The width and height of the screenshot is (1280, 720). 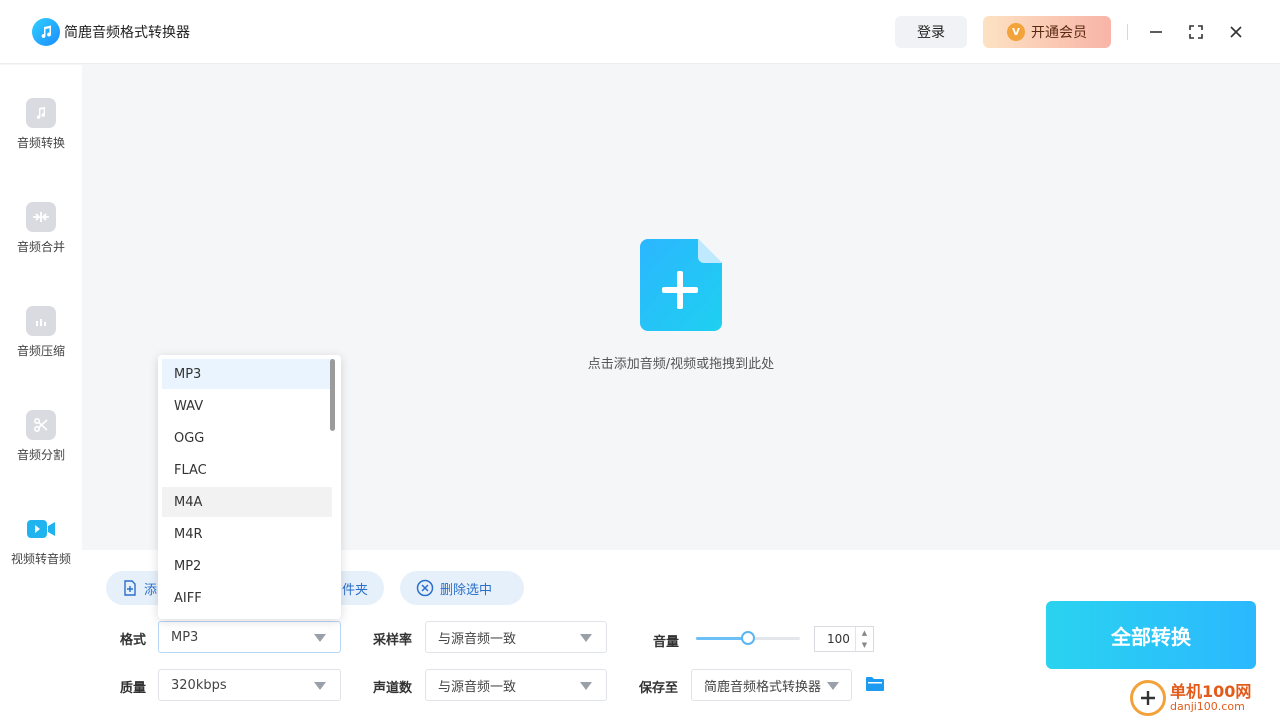 I want to click on title-bar: 简鹿音频格式转换器 登录 V 开通会员, so click(x=640, y=32).